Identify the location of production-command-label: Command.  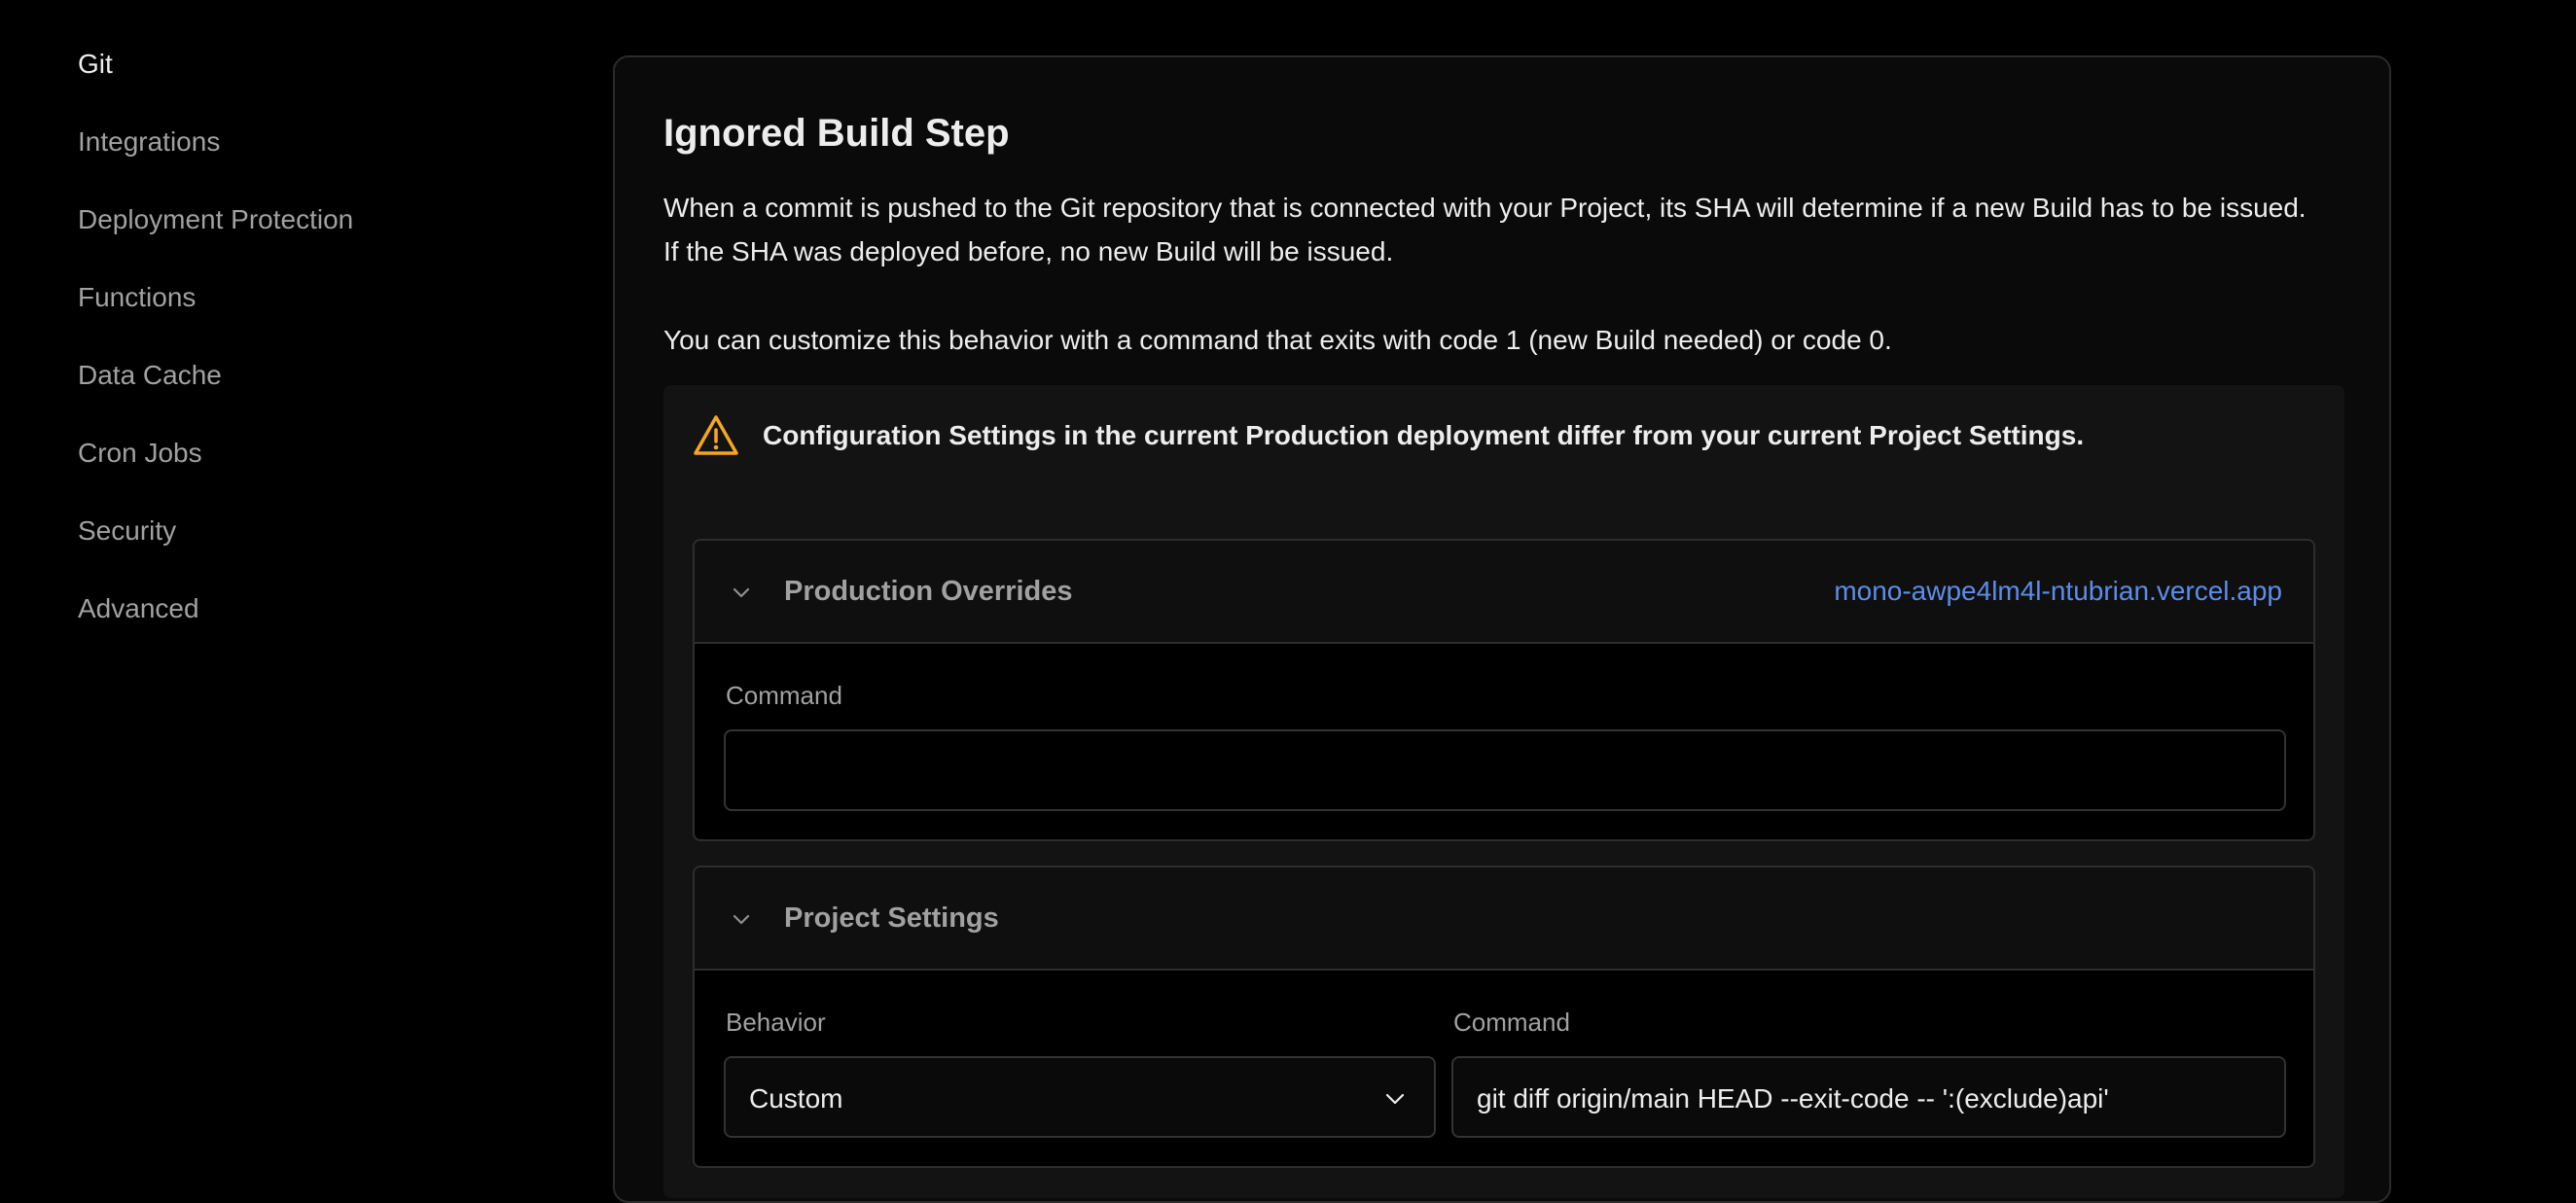
(784, 696).